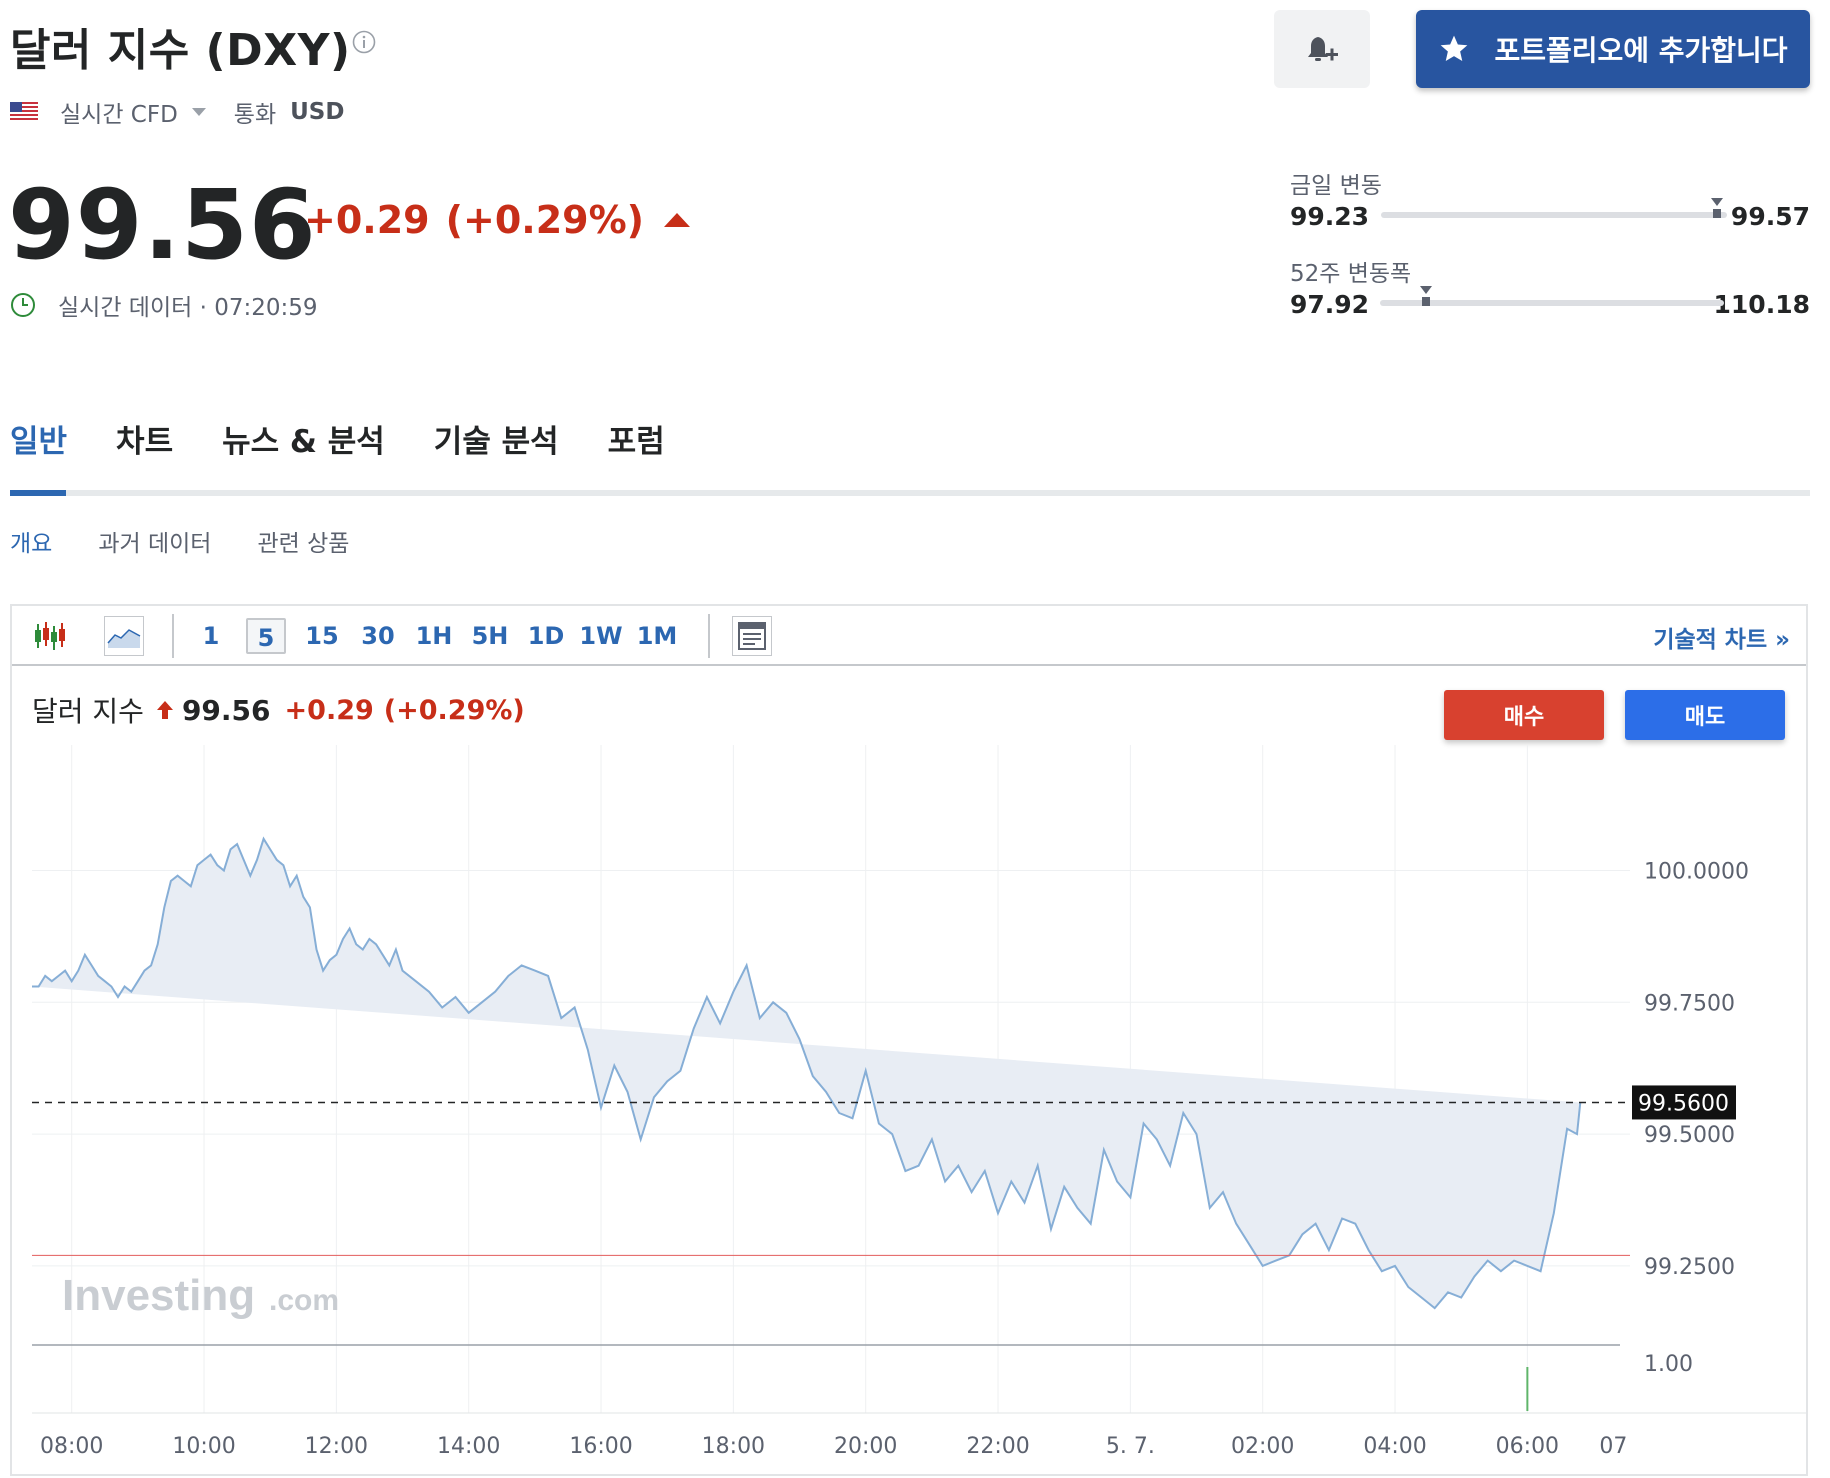  I want to click on day-range-low: 99.23, so click(1330, 216).